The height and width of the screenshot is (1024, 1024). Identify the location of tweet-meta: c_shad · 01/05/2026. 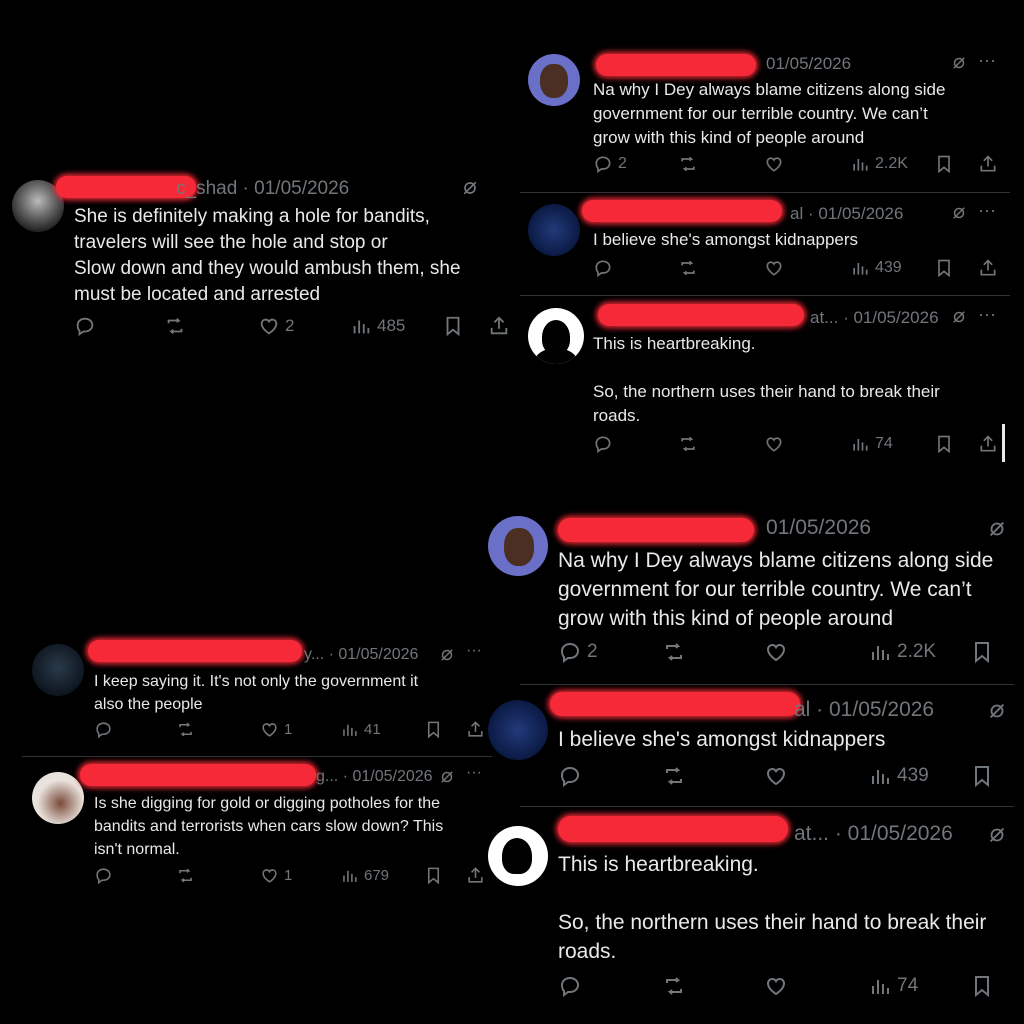
(262, 189).